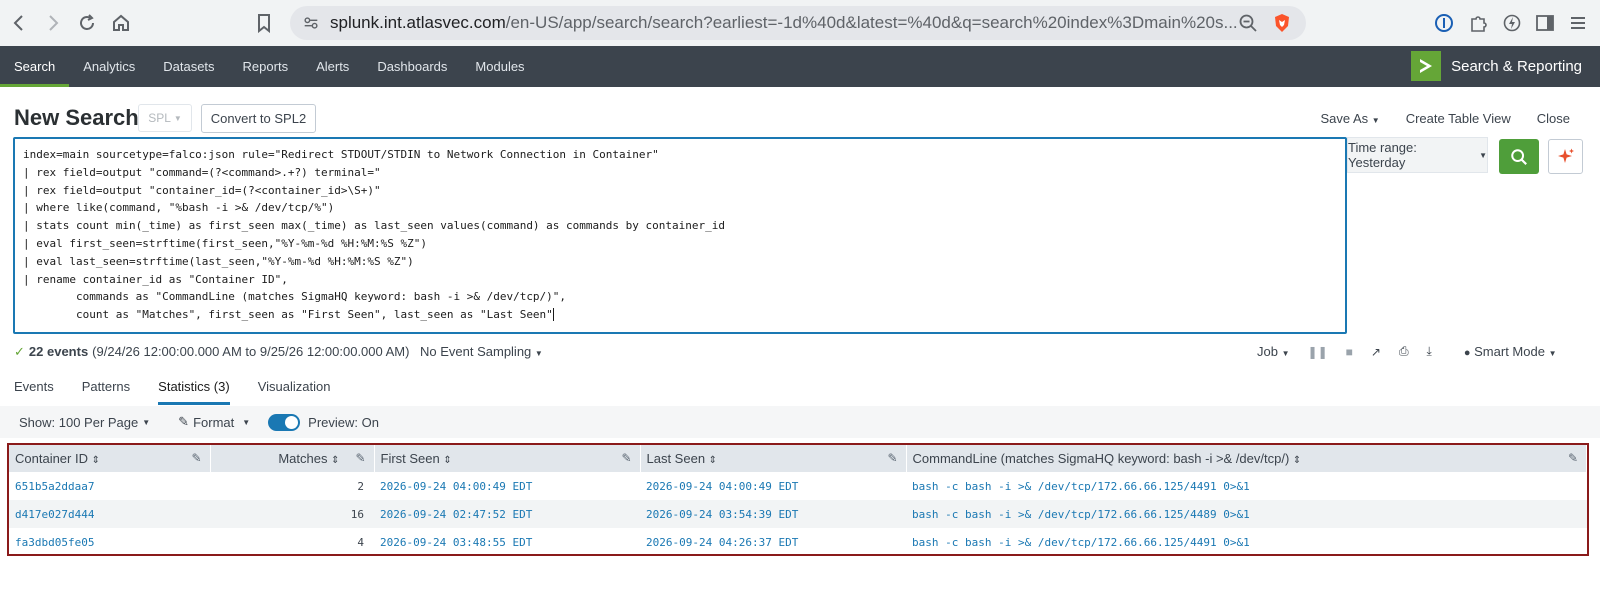 Image resolution: width=1600 pixels, height=609 pixels. I want to click on cell-first-seen: 2026-09-24 02:47:52 EDT, so click(507, 514).